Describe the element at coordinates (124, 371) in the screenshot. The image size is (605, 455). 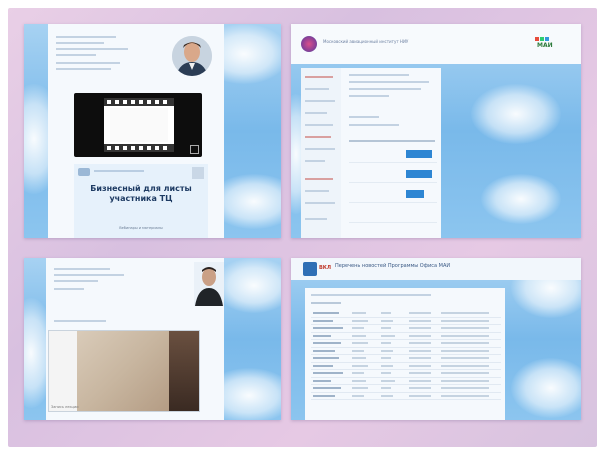
I see `video-player: Запись лекции` at that location.